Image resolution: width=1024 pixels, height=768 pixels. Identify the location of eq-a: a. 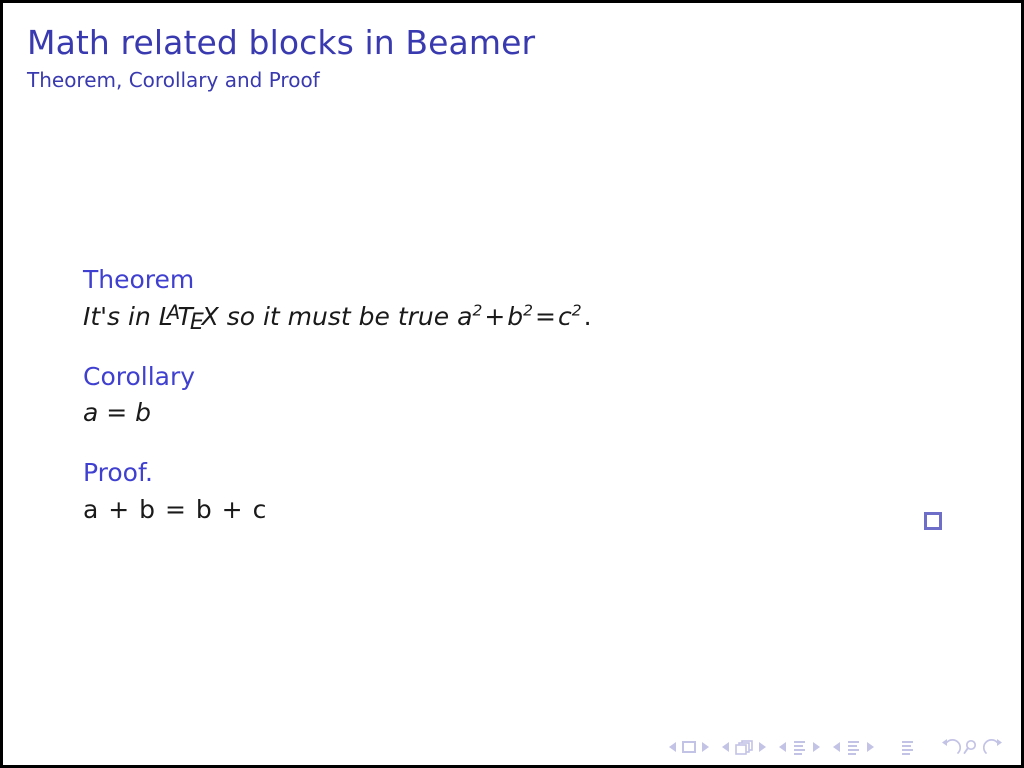
(465, 316).